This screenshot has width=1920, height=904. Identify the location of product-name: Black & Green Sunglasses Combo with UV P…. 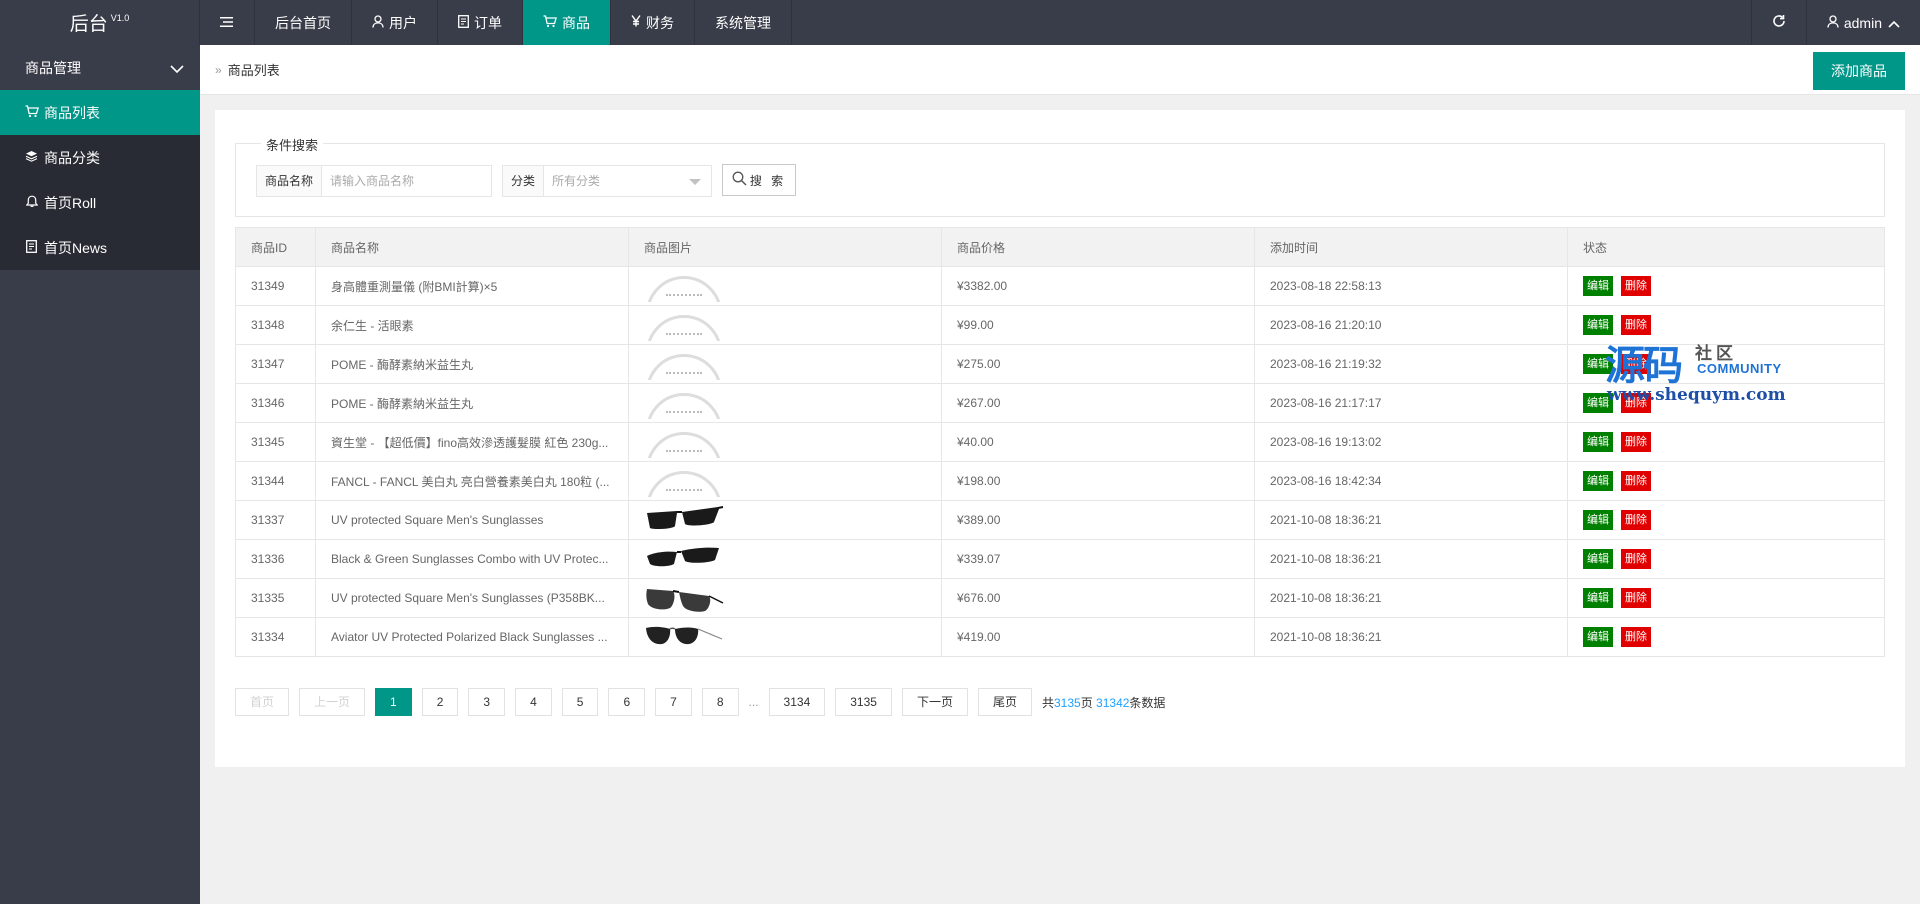
(472, 559).